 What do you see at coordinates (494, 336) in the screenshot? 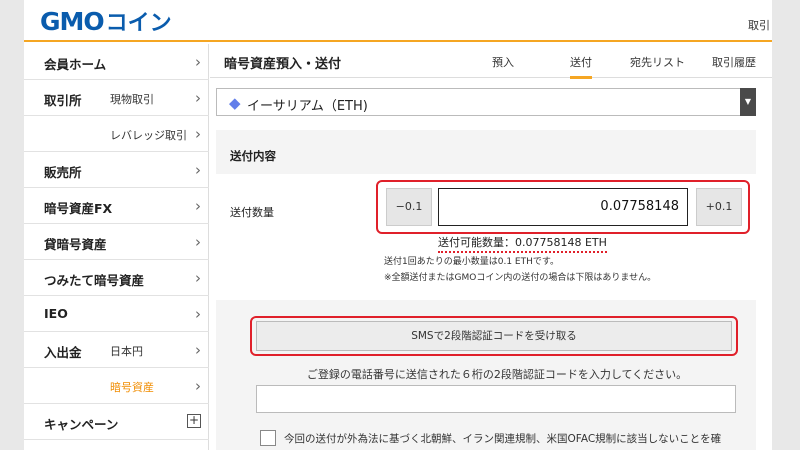
I see `sms-code-button: SMSで2段階認証コードを受け取る` at bounding box center [494, 336].